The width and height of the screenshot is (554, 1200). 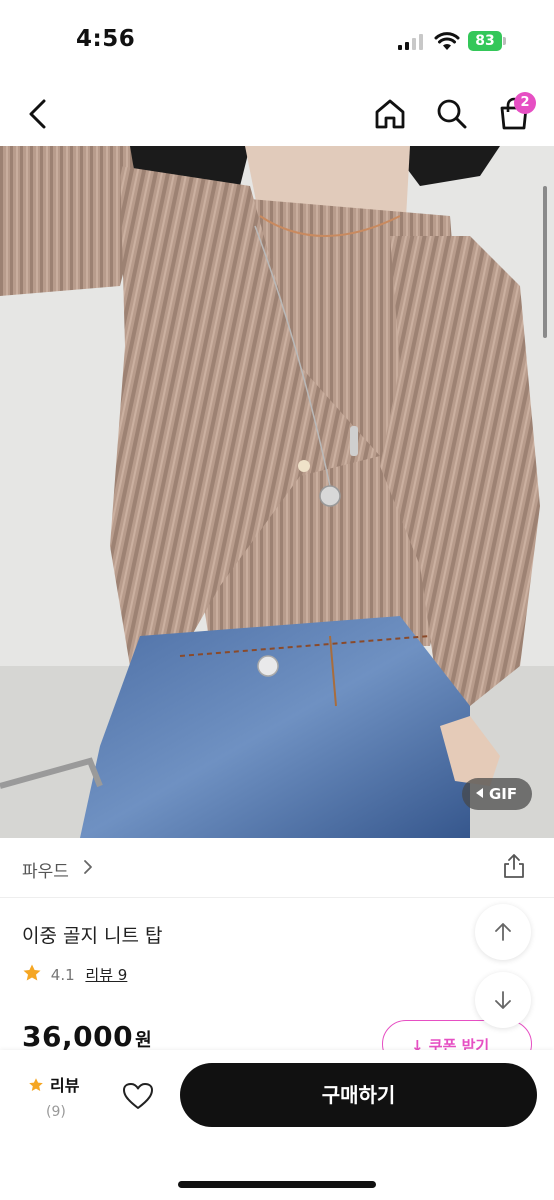 I want to click on arrow-down-icon, so click(x=503, y=1000).